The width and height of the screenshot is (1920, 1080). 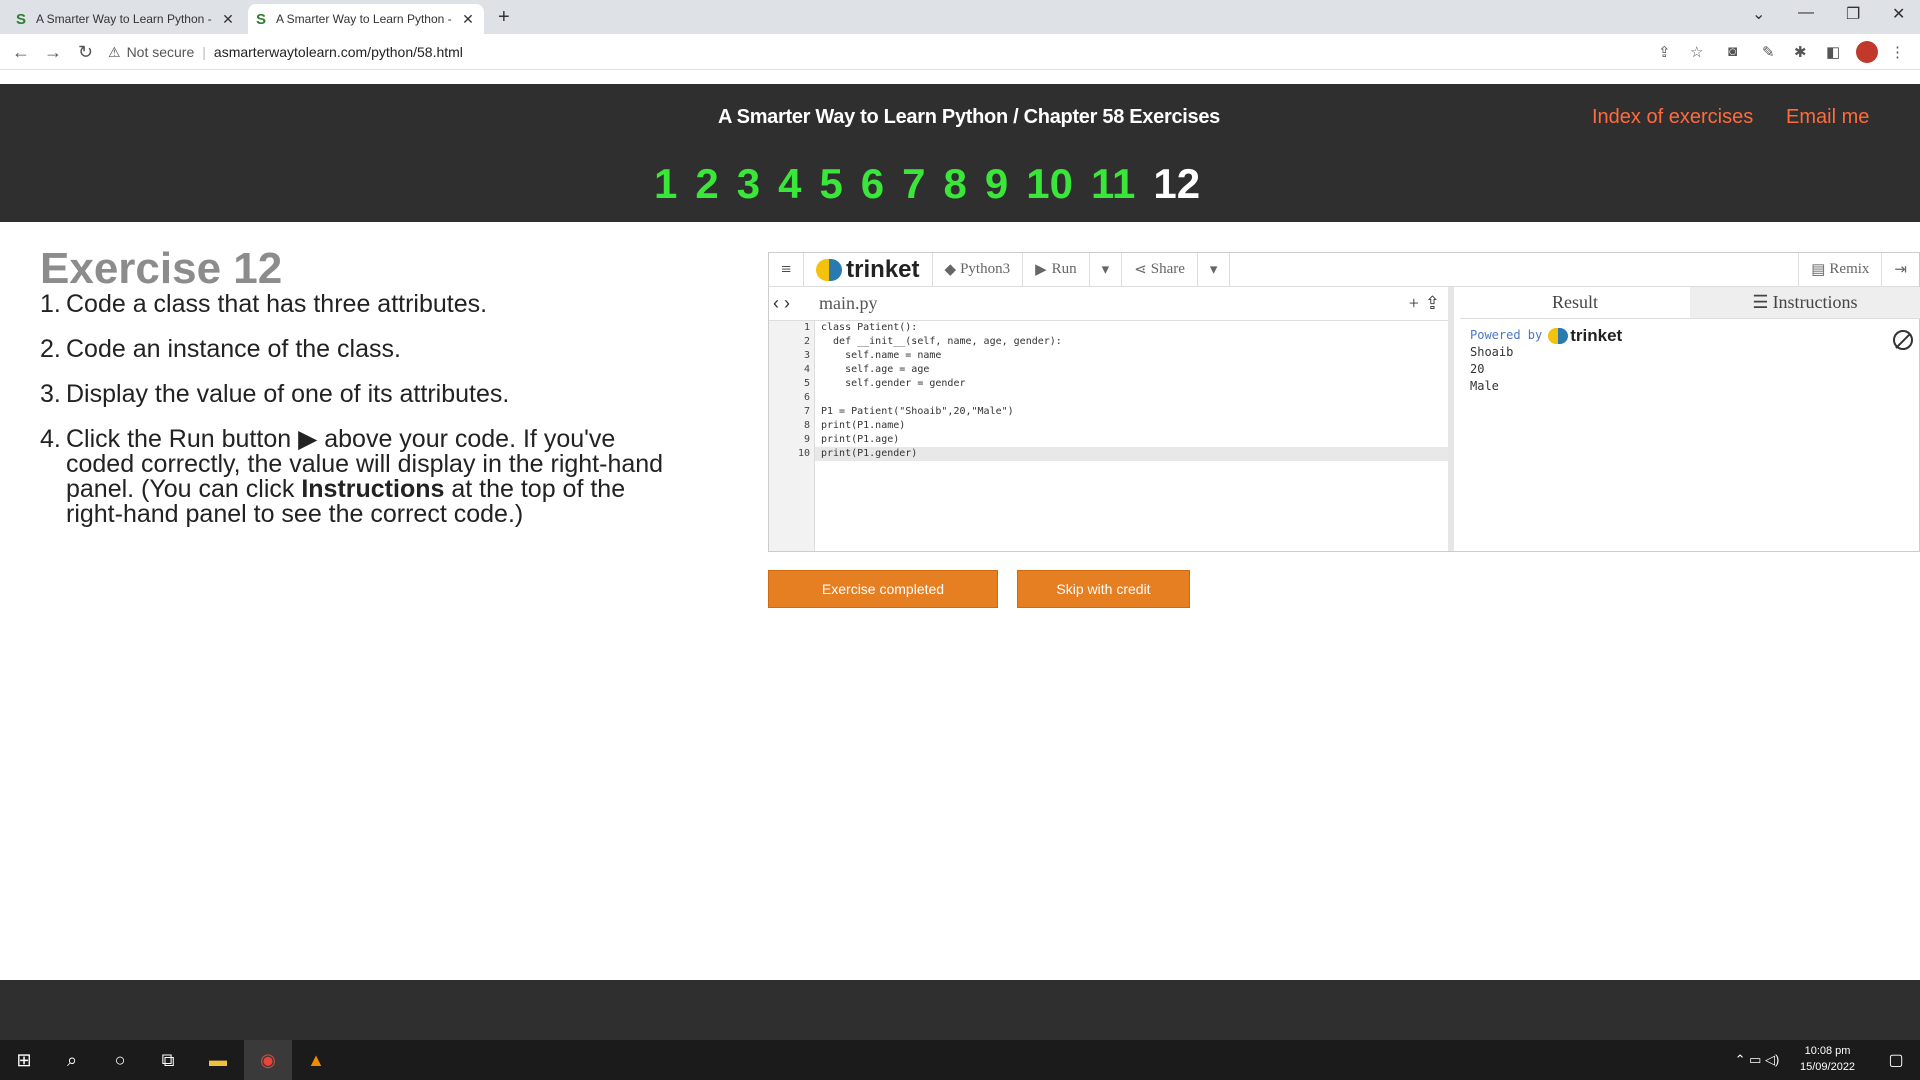 I want to click on run-options-dropdown: ▾, so click(x=1106, y=269).